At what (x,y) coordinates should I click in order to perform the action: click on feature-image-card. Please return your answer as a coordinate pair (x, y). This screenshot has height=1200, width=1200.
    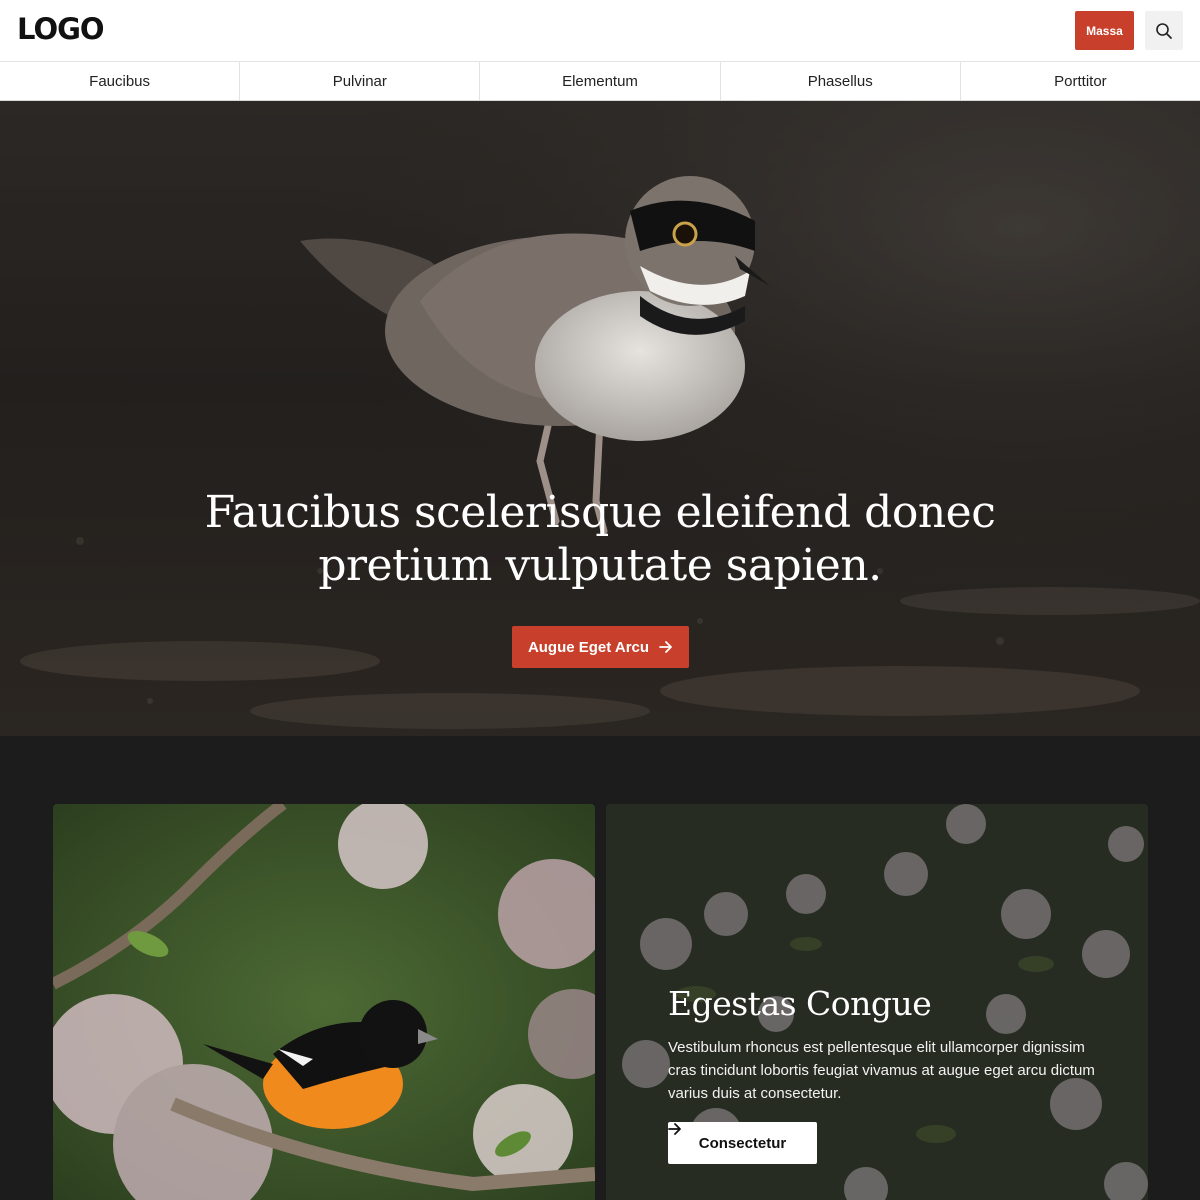
    Looking at the image, I should click on (324, 1002).